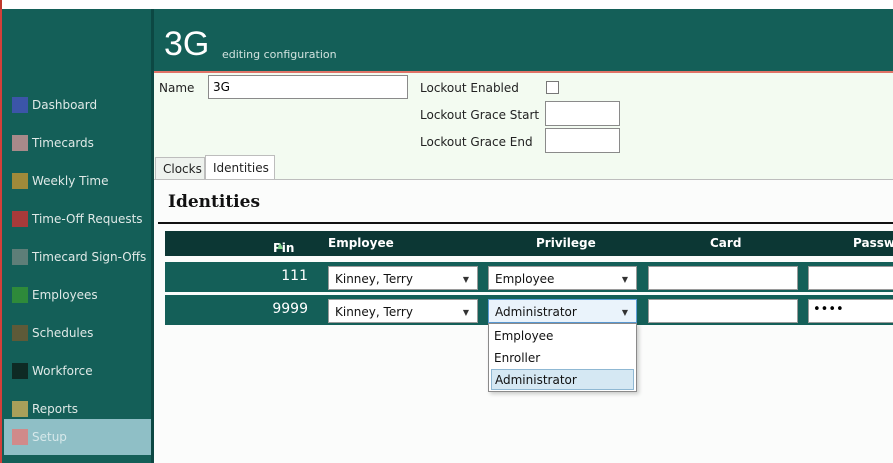 This screenshot has width=893, height=463. What do you see at coordinates (20, 257) in the screenshot?
I see `timecard-sign-offs-icon` at bounding box center [20, 257].